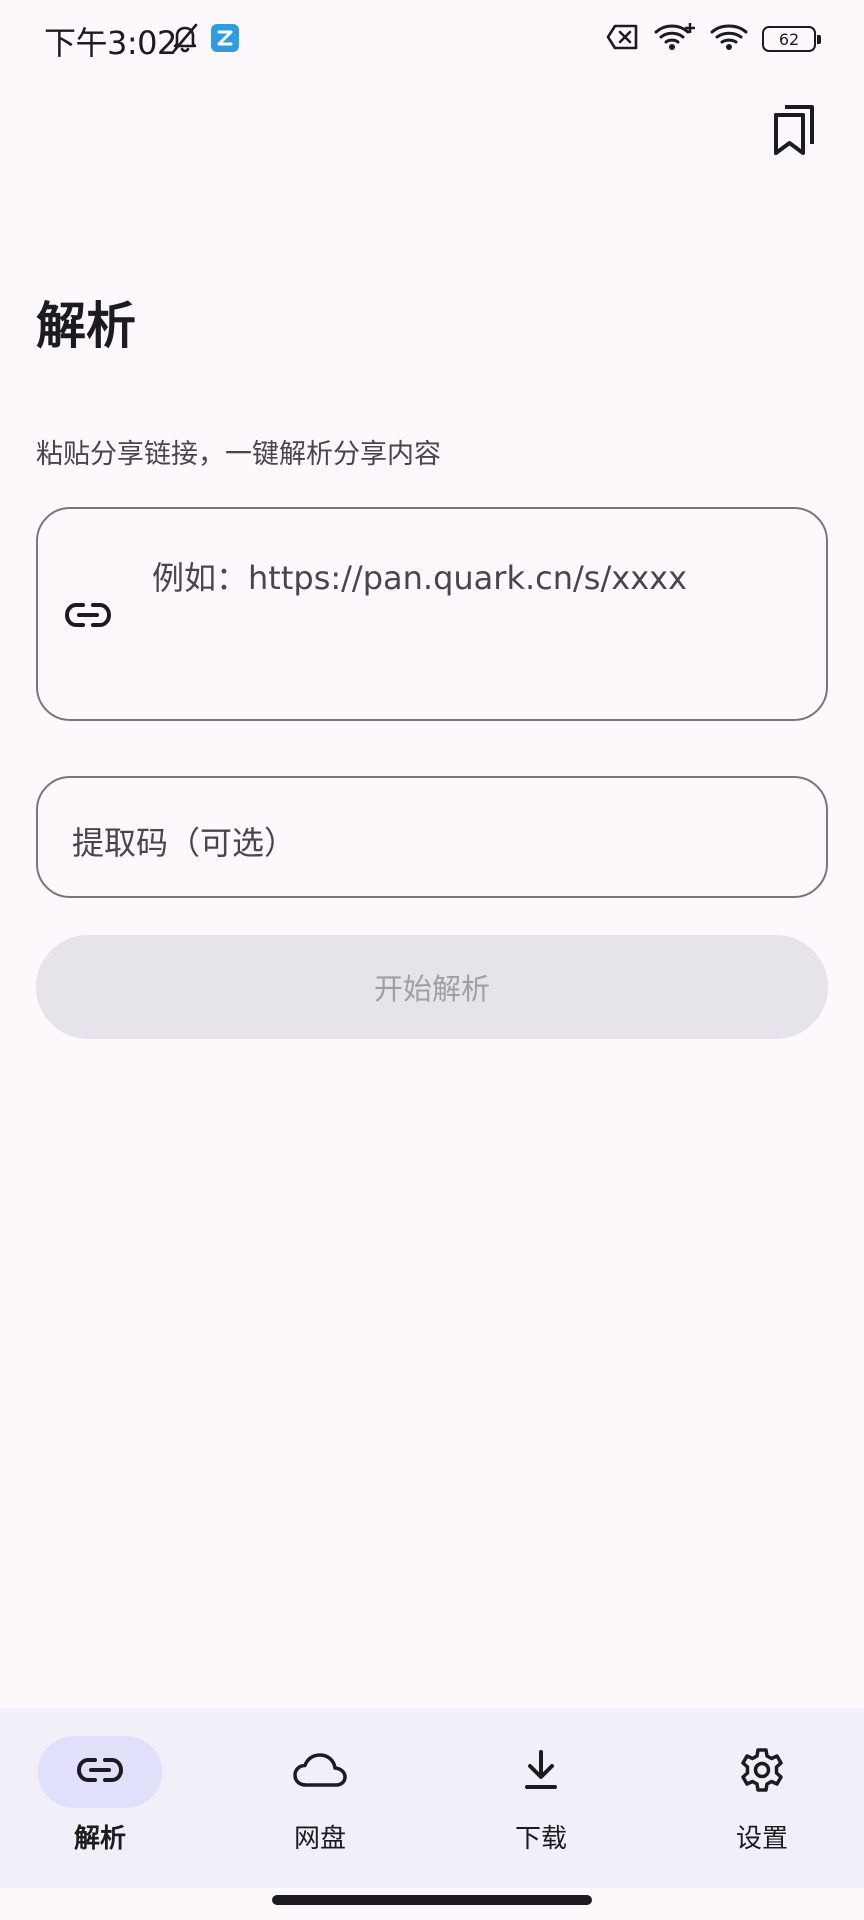  I want to click on bell-off-icon, so click(185, 40).